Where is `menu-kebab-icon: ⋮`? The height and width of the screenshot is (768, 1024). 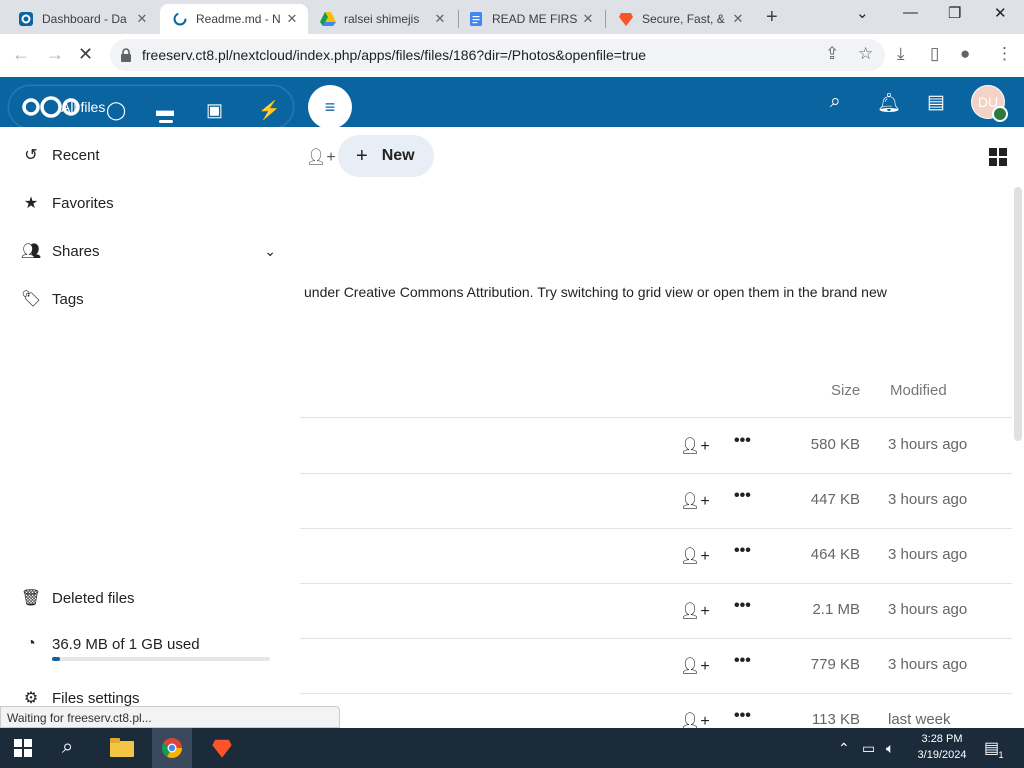 menu-kebab-icon: ⋮ is located at coordinates (1004, 54).